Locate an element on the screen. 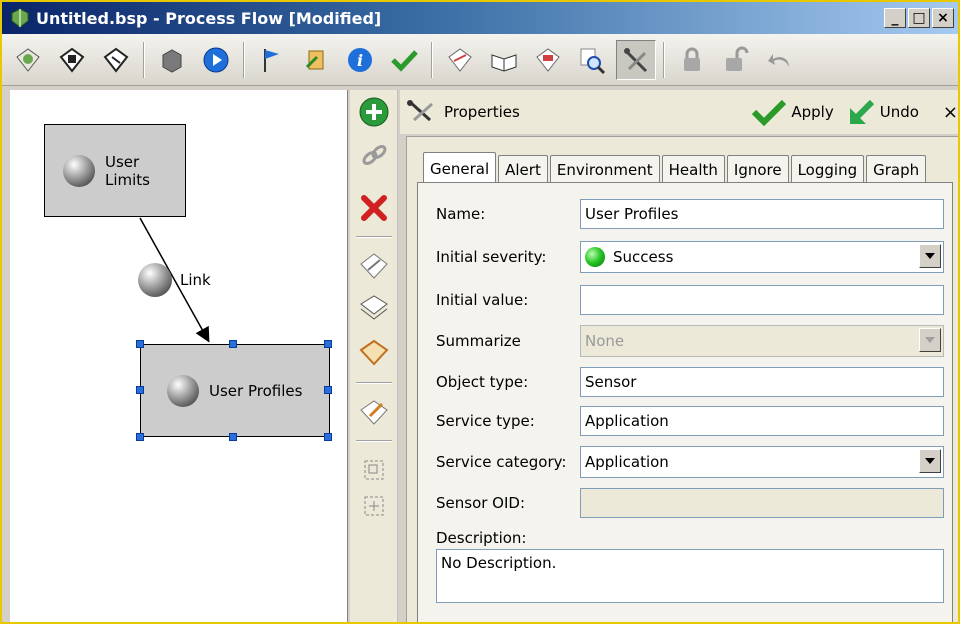  run-icon is located at coordinates (216, 60).